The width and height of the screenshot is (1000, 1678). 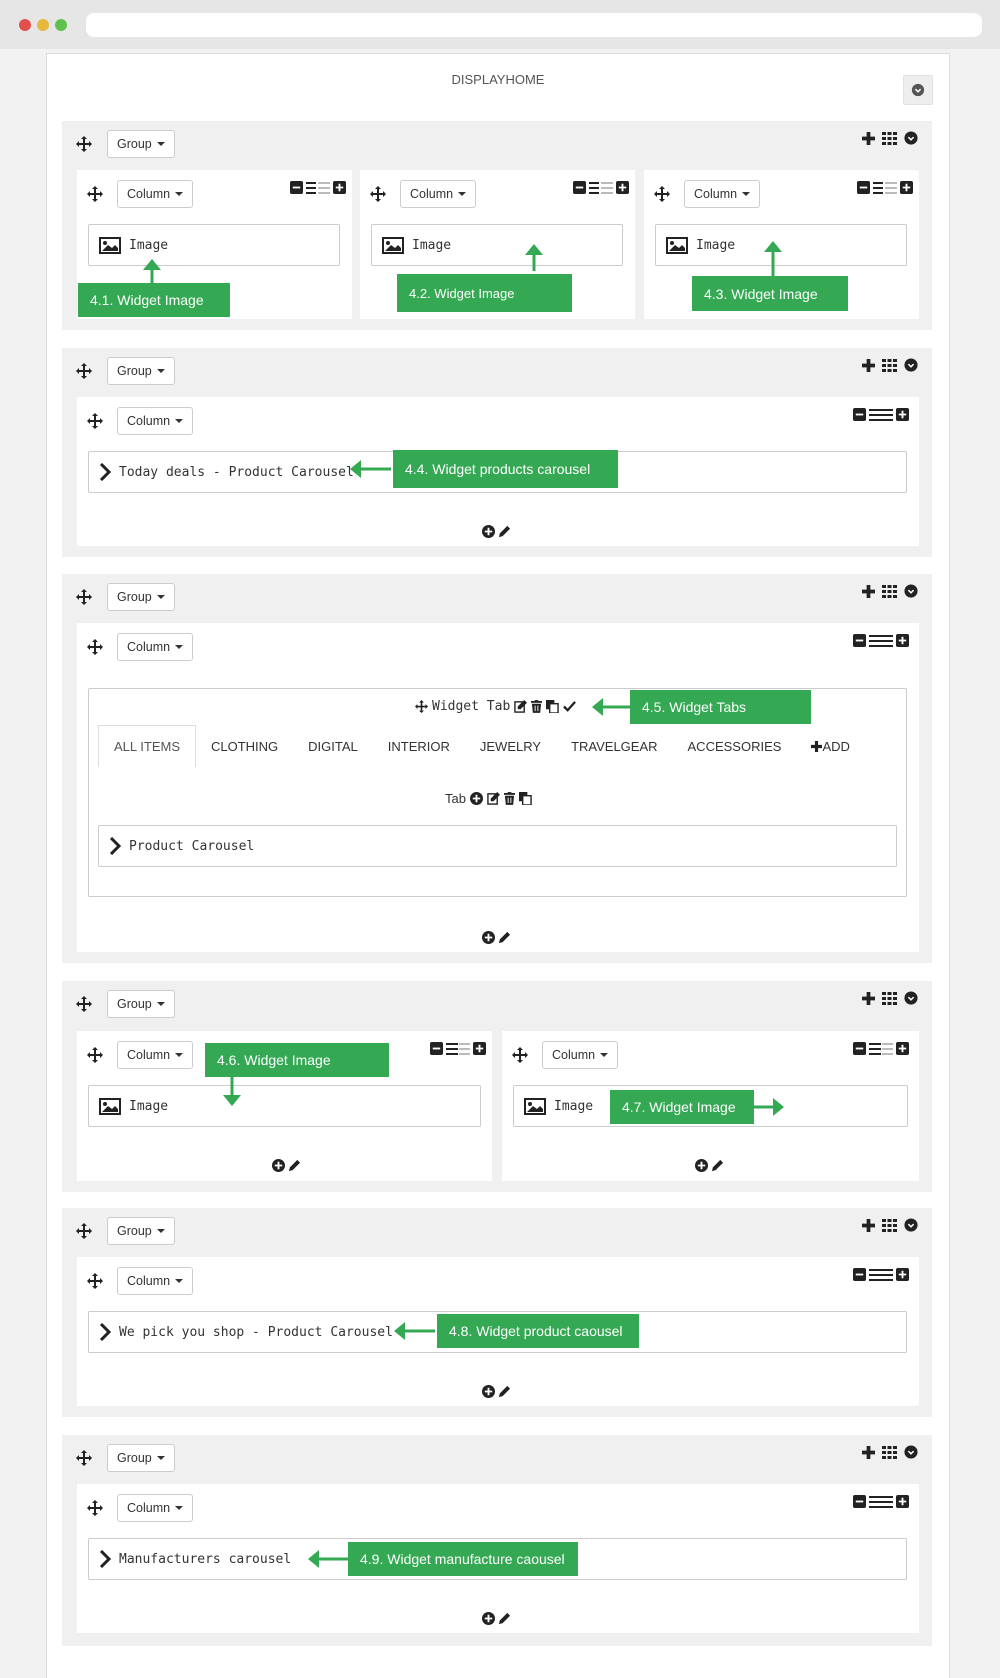 What do you see at coordinates (244, 746) in the screenshot?
I see `tab-clothing: CLOTHING` at bounding box center [244, 746].